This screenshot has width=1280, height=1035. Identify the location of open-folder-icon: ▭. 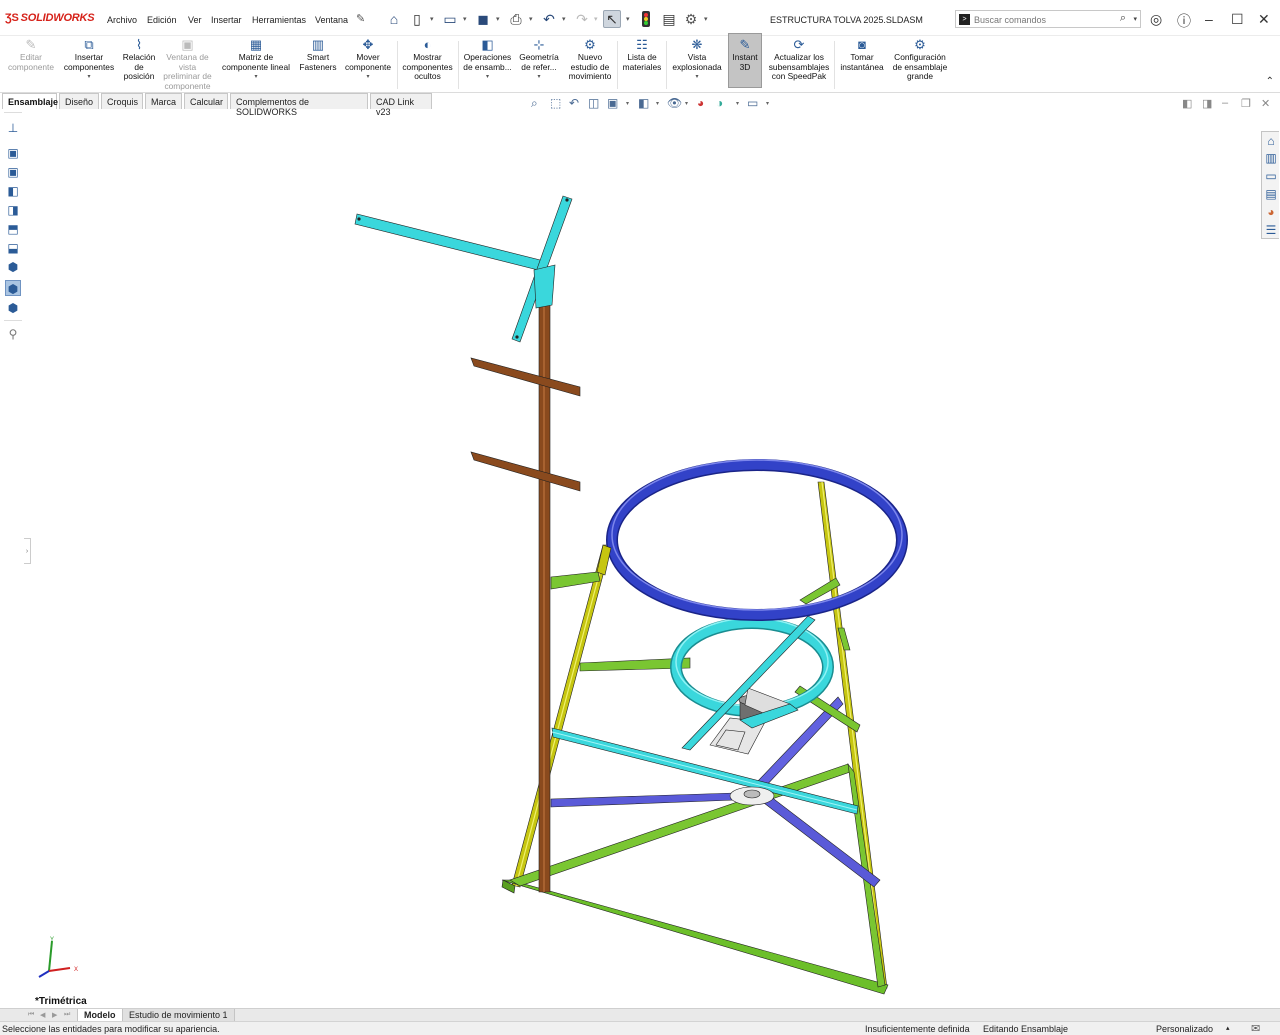
(450, 19).